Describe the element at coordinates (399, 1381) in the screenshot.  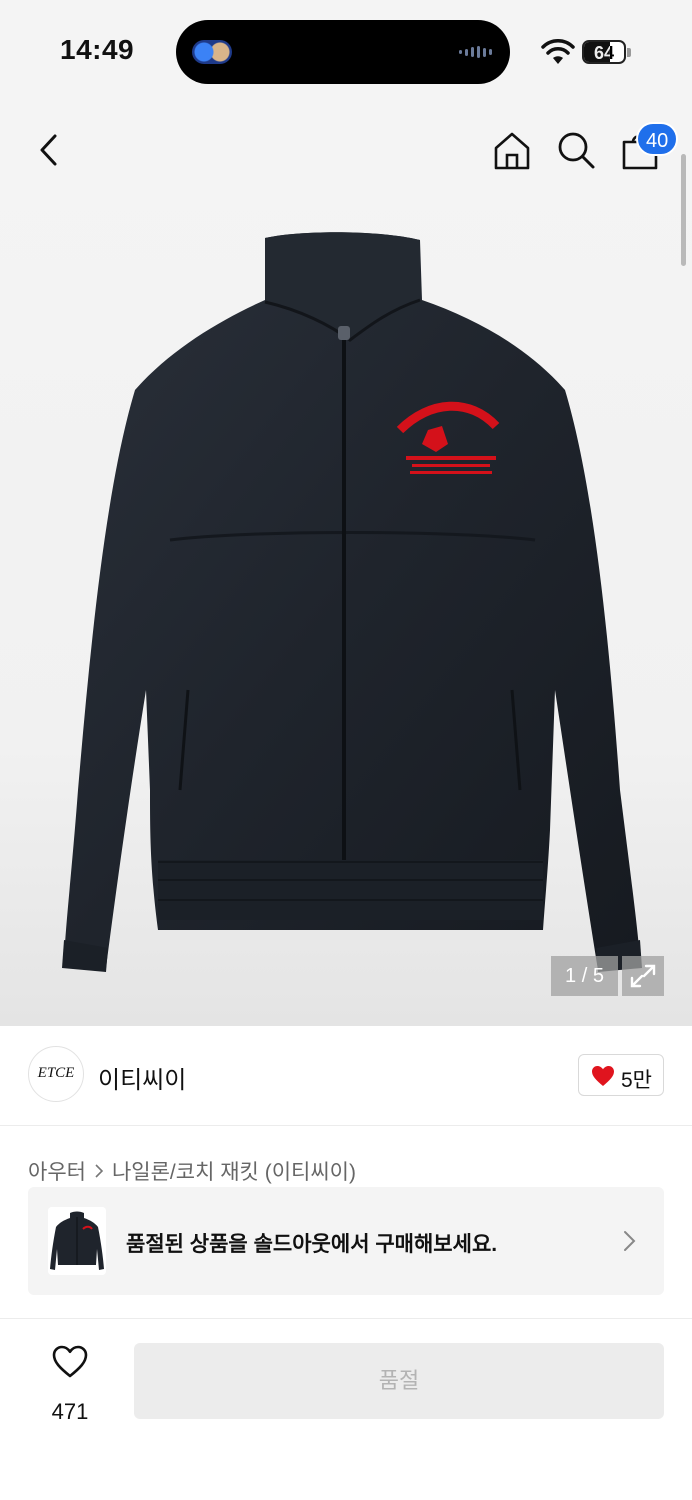
I see `soldout-buy-button: 품절` at that location.